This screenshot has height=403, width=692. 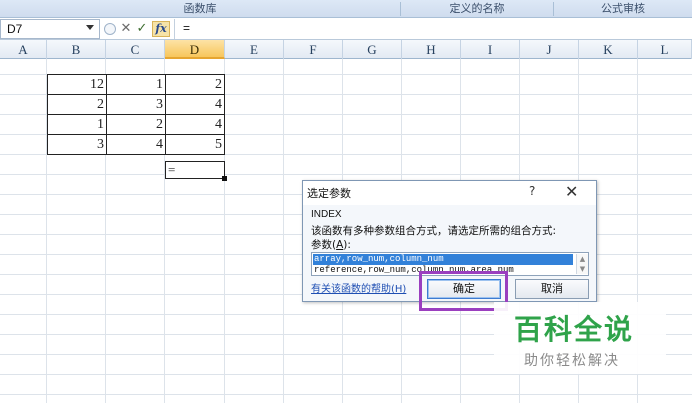 I want to click on dialog-title-bar: 选定参数 ? ✕, so click(x=449, y=193).